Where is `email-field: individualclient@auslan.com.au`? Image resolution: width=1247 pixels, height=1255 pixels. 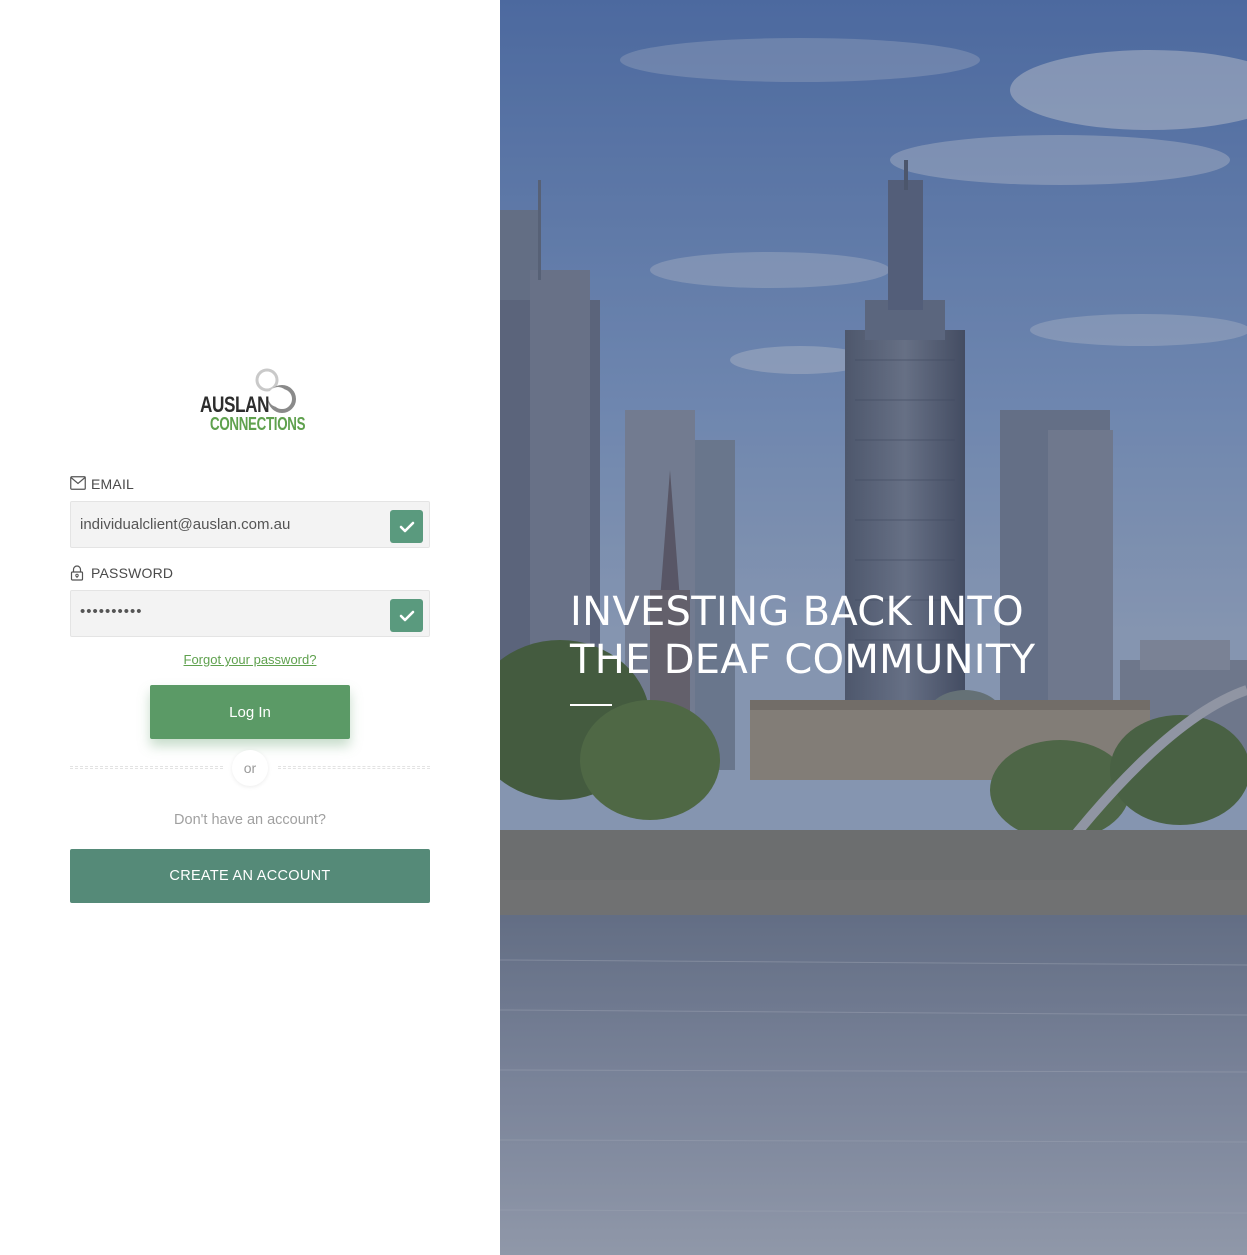
email-field: individualclient@auslan.com.au is located at coordinates (250, 524).